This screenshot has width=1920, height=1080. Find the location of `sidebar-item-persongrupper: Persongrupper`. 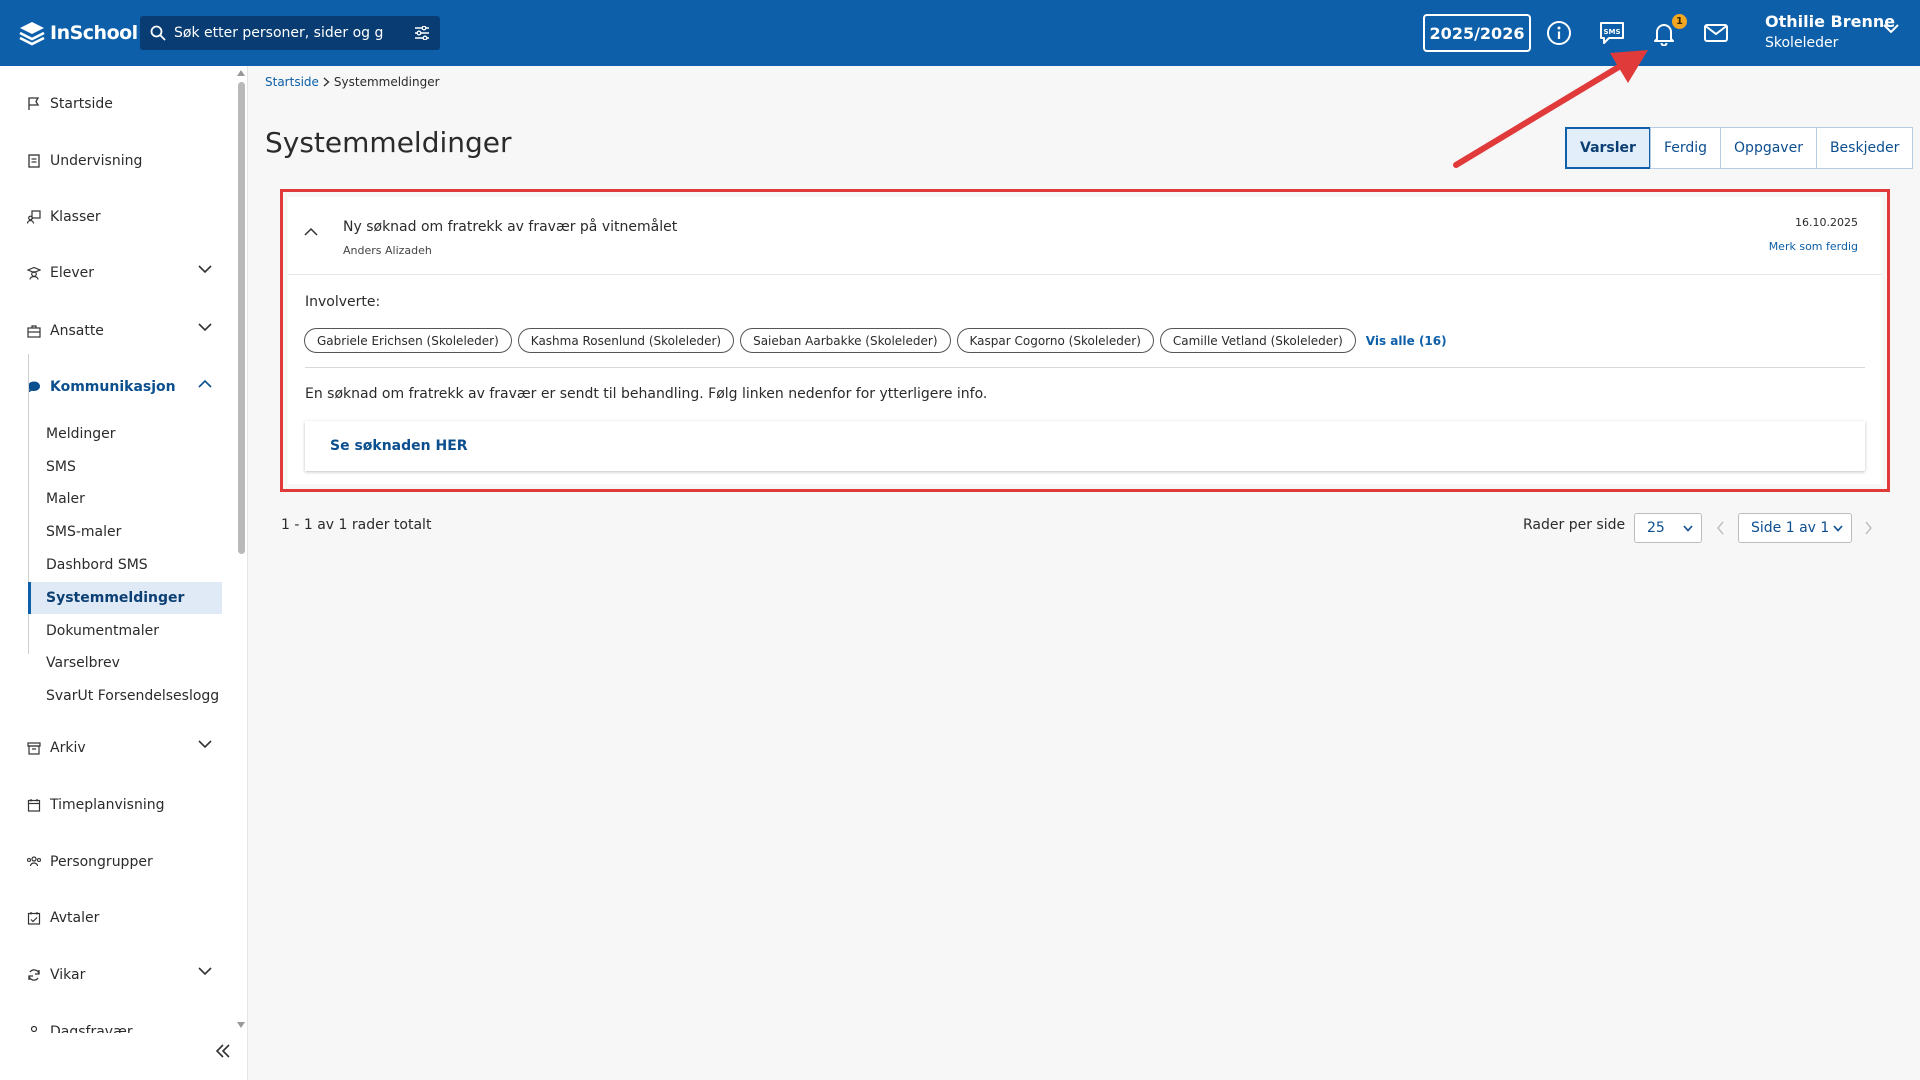

sidebar-item-persongrupper: Persongrupper is located at coordinates (119, 862).